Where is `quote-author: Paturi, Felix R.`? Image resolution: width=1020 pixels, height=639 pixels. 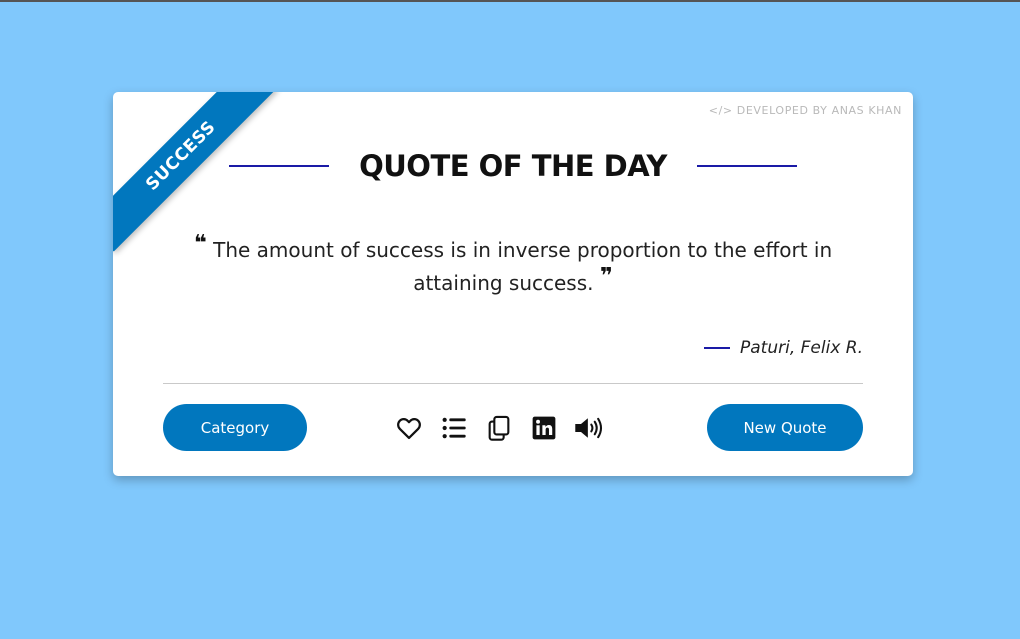
quote-author: Paturi, Felix R. is located at coordinates (801, 348).